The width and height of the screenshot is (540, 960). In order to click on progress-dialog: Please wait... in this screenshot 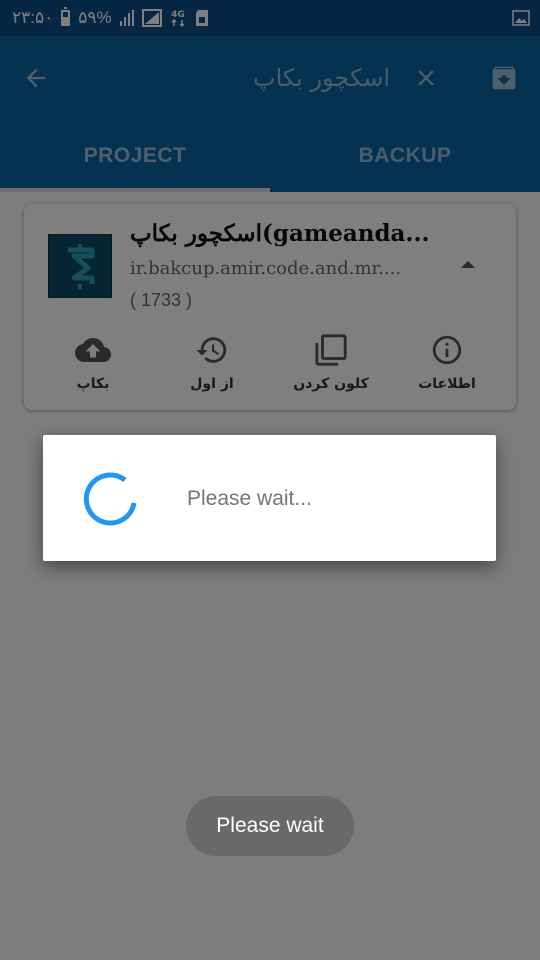, I will do `click(269, 498)`.